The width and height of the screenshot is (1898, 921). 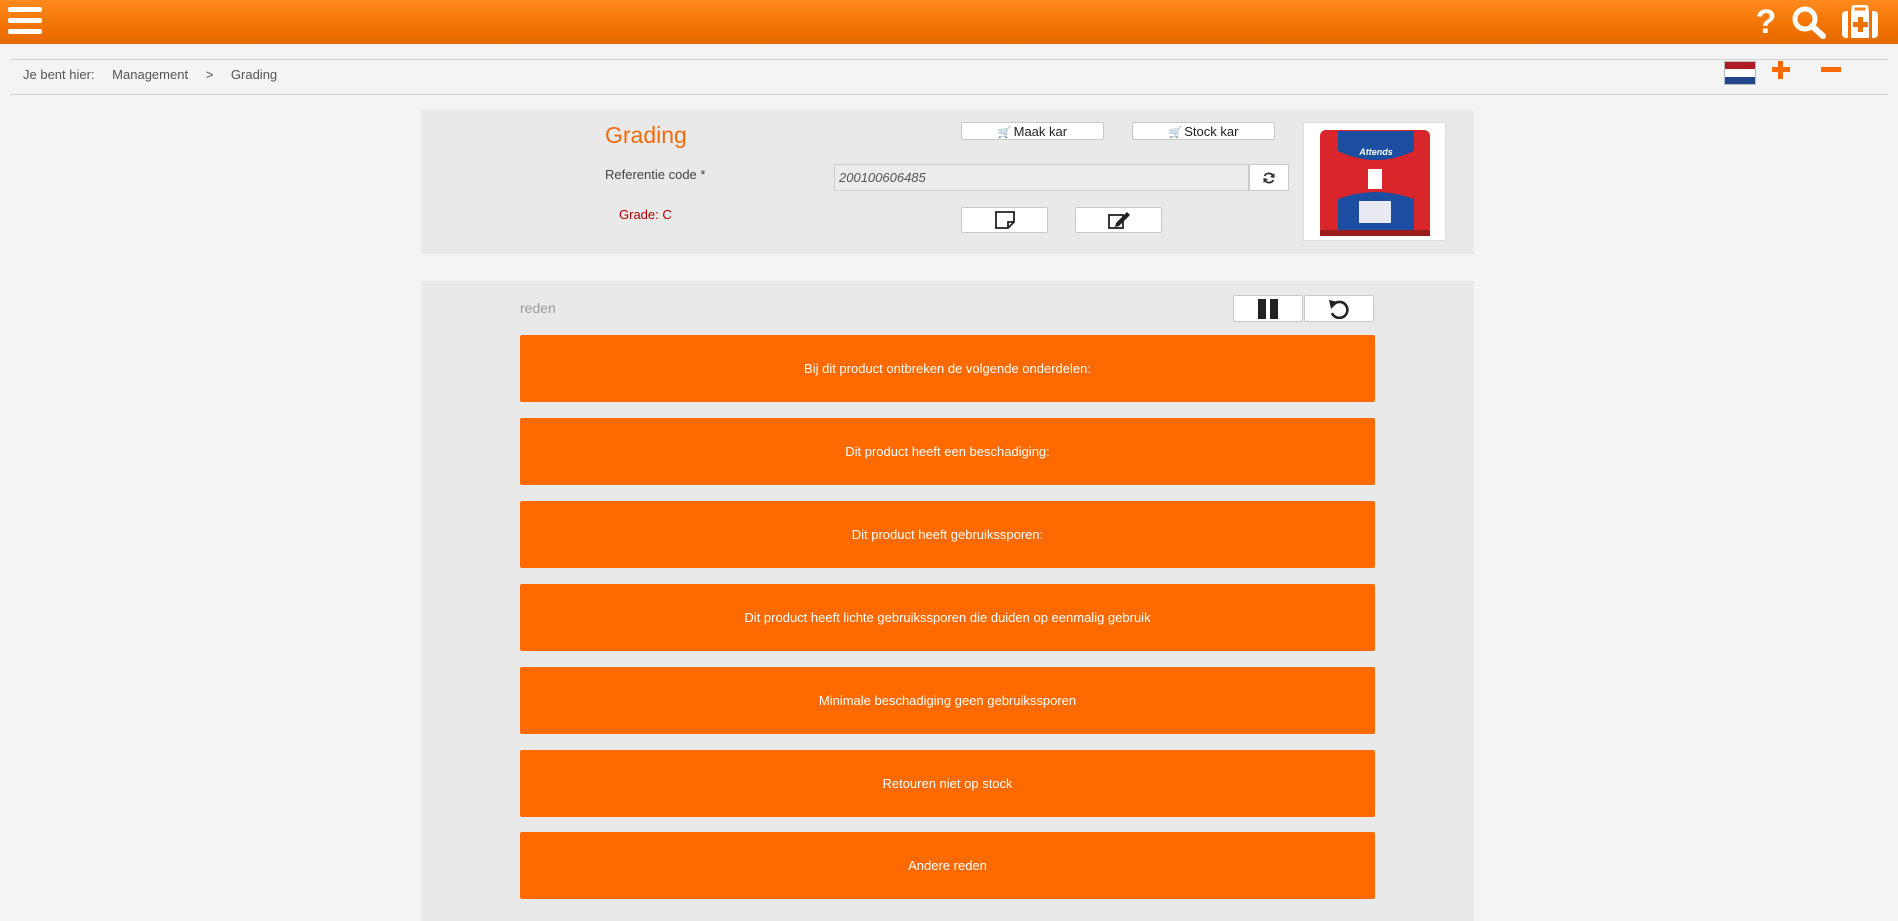 What do you see at coordinates (1781, 71) in the screenshot?
I see `plus-icon` at bounding box center [1781, 71].